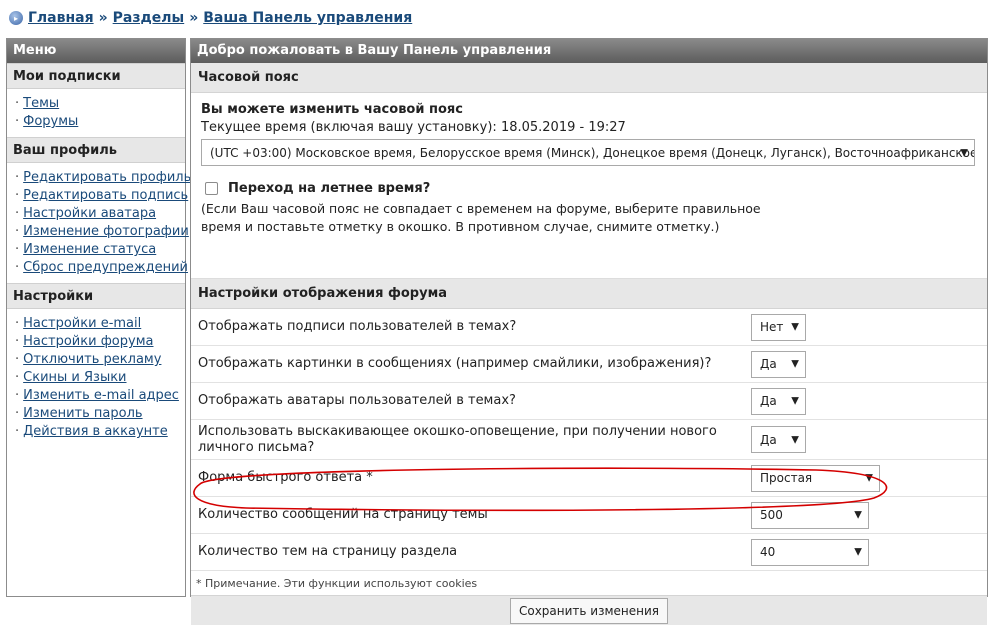 The image size is (992, 625). Describe the element at coordinates (89, 249) in the screenshot. I see `sidebar-link: Изменение статуса` at that location.